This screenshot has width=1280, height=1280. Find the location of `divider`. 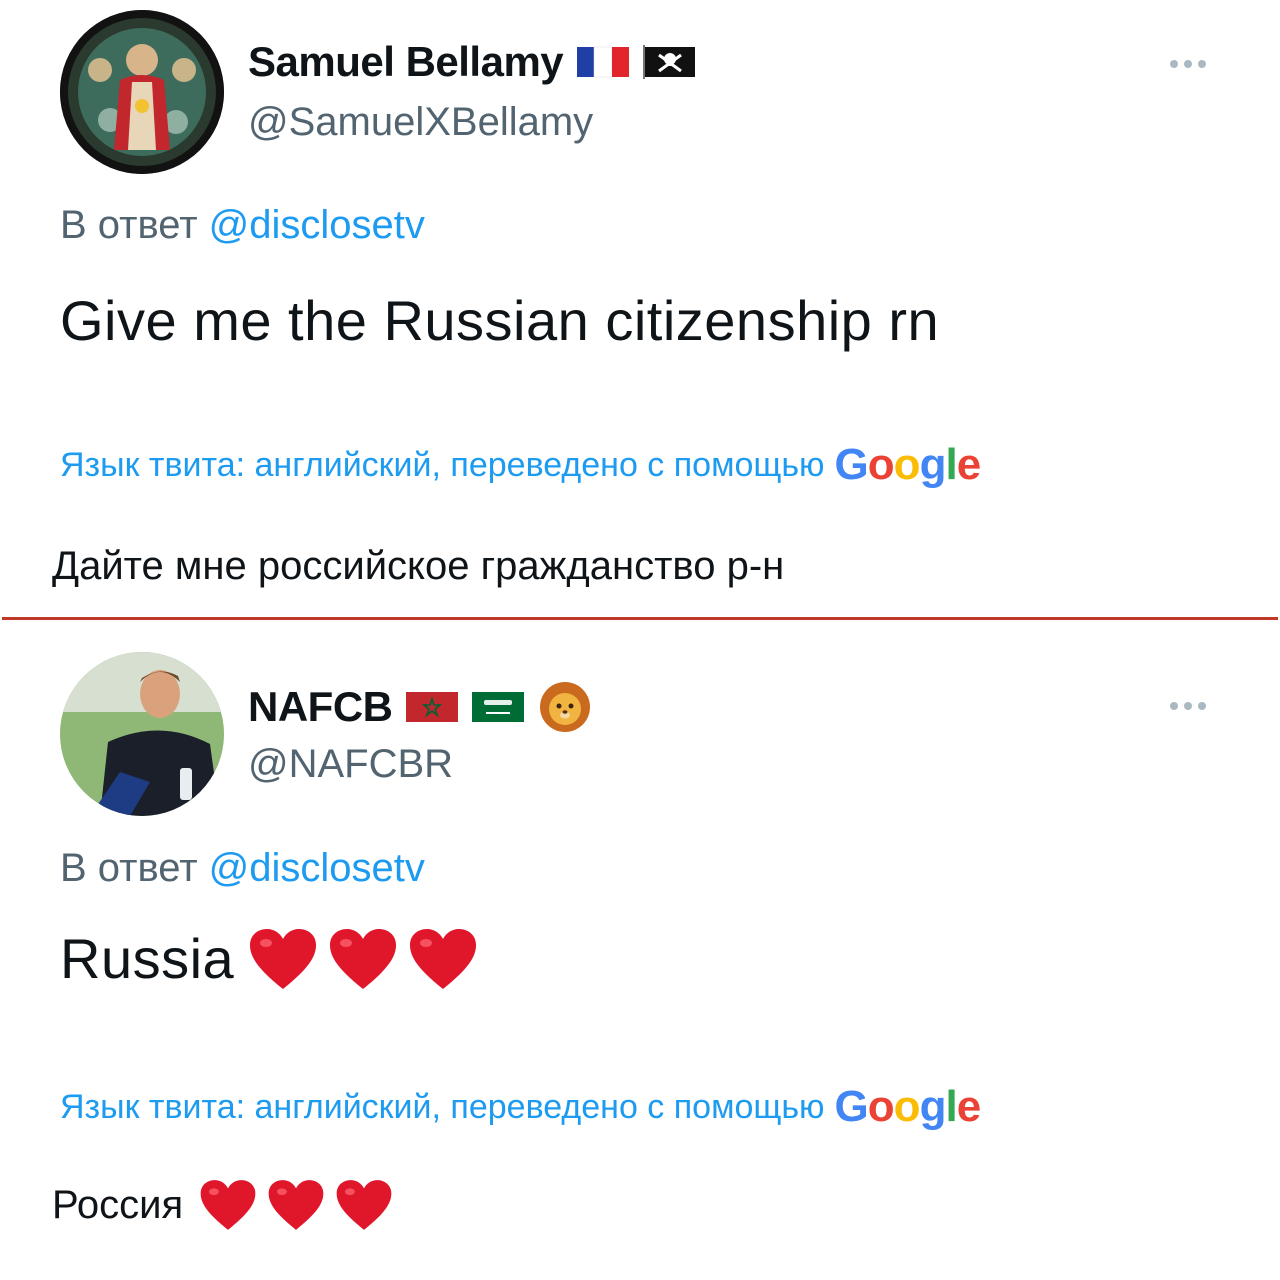

divider is located at coordinates (640, 618).